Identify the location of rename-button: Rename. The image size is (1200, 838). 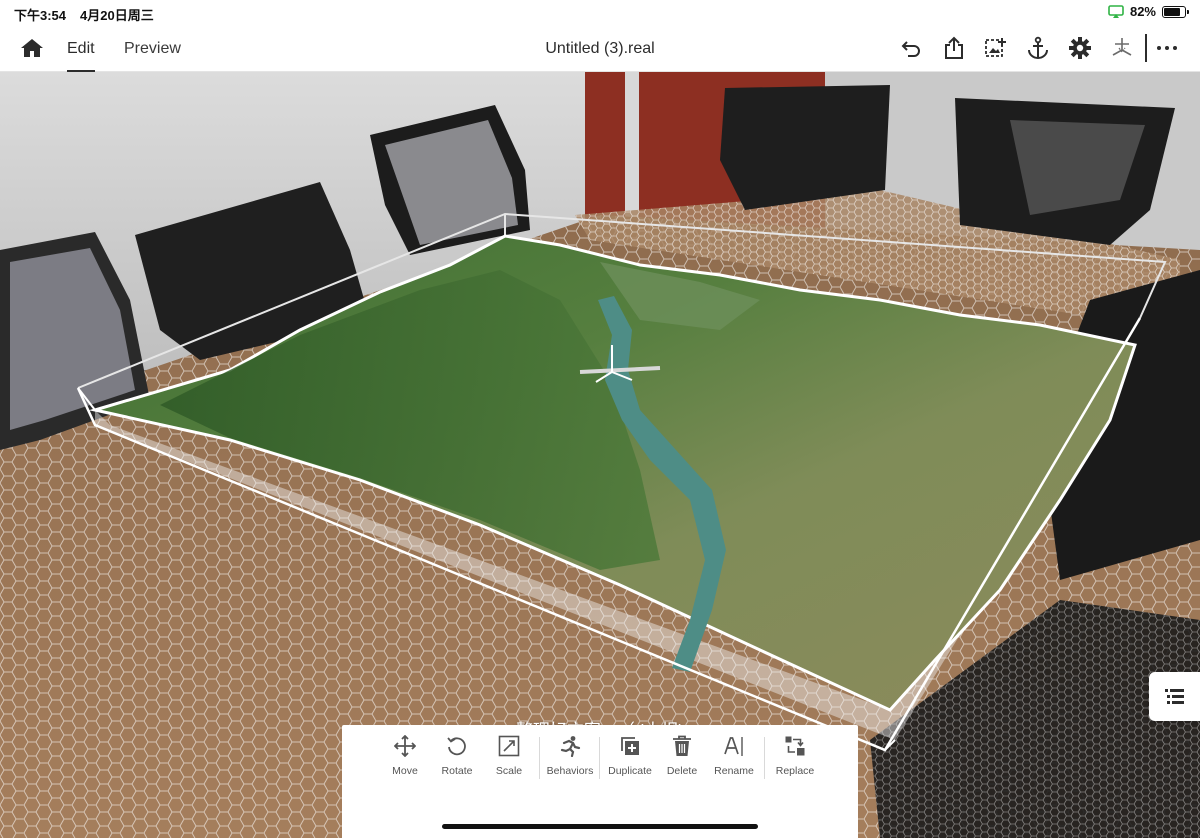
(734, 756).